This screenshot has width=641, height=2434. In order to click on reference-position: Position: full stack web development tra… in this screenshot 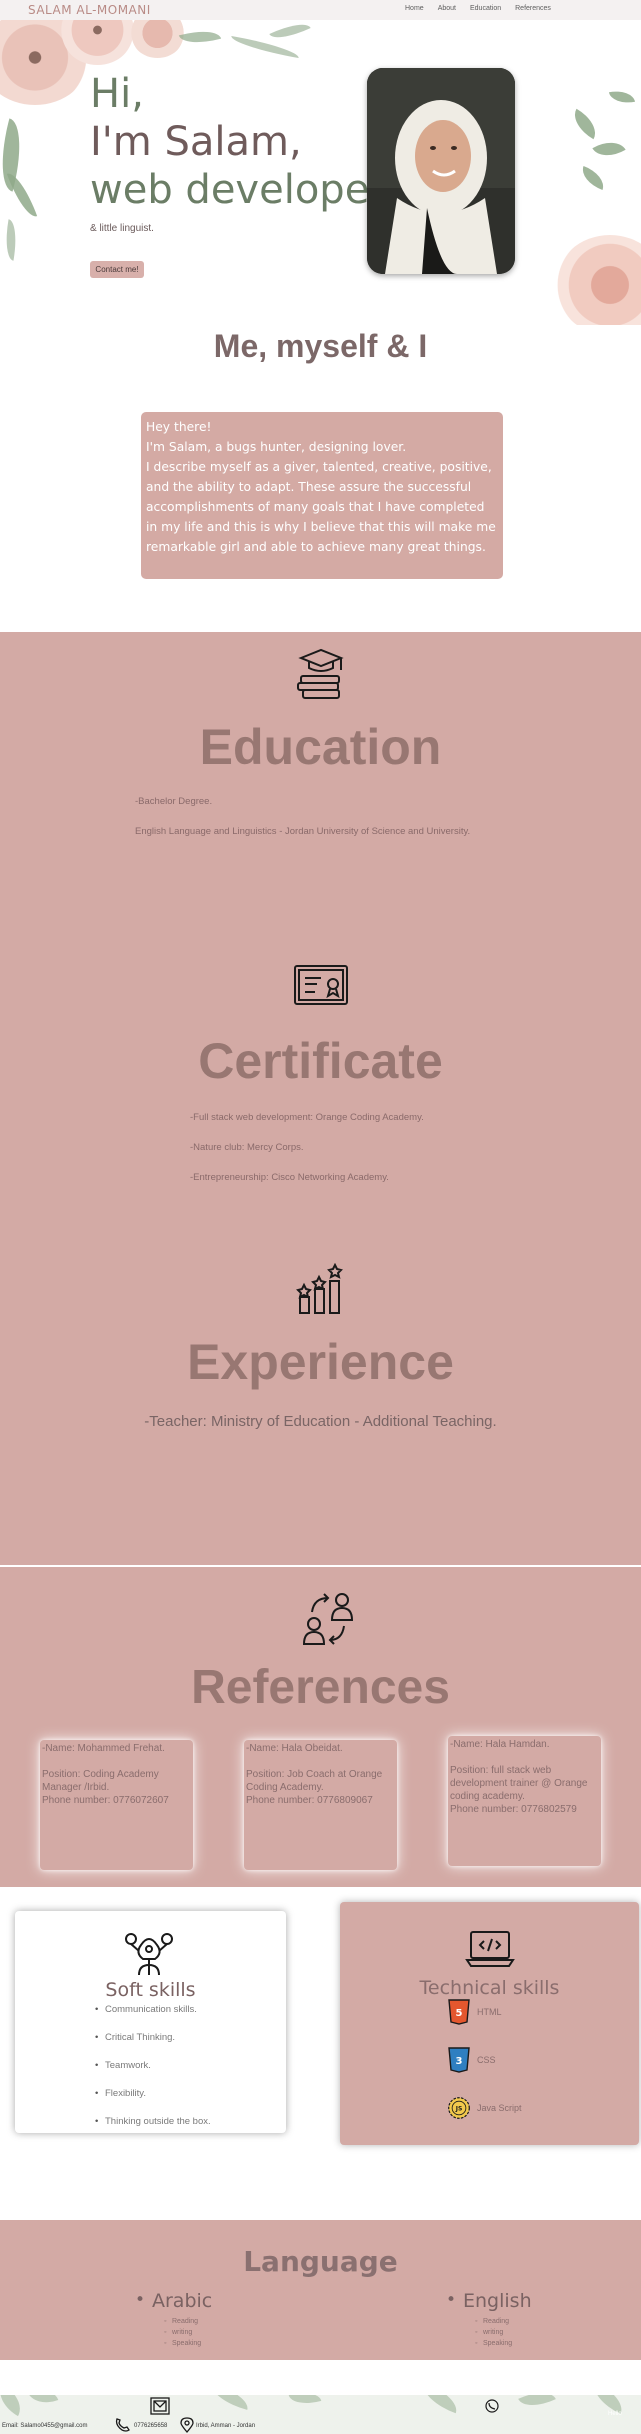, I will do `click(519, 1783)`.